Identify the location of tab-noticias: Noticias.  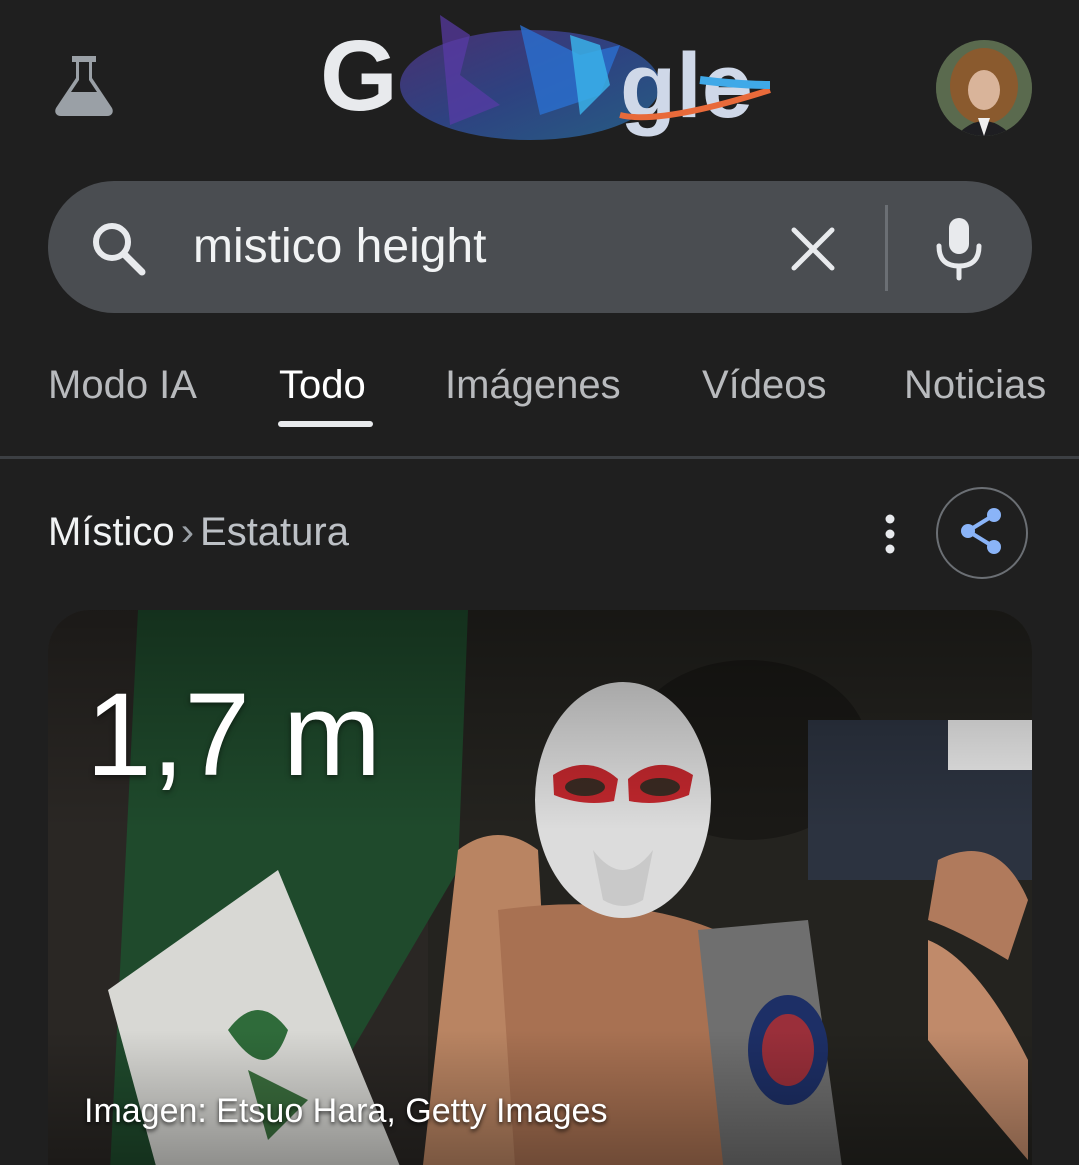
(975, 385).